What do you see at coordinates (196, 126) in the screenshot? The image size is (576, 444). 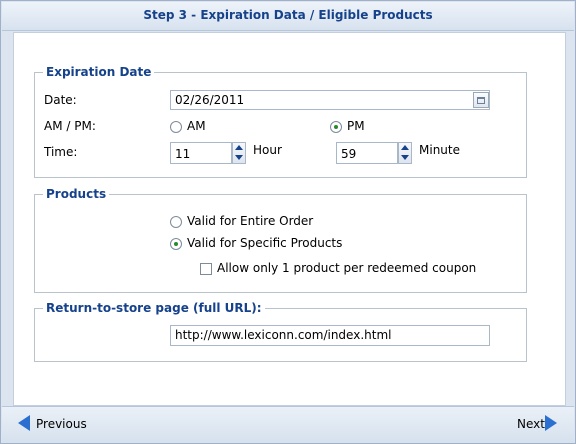 I see `am-radio-label: AM` at bounding box center [196, 126].